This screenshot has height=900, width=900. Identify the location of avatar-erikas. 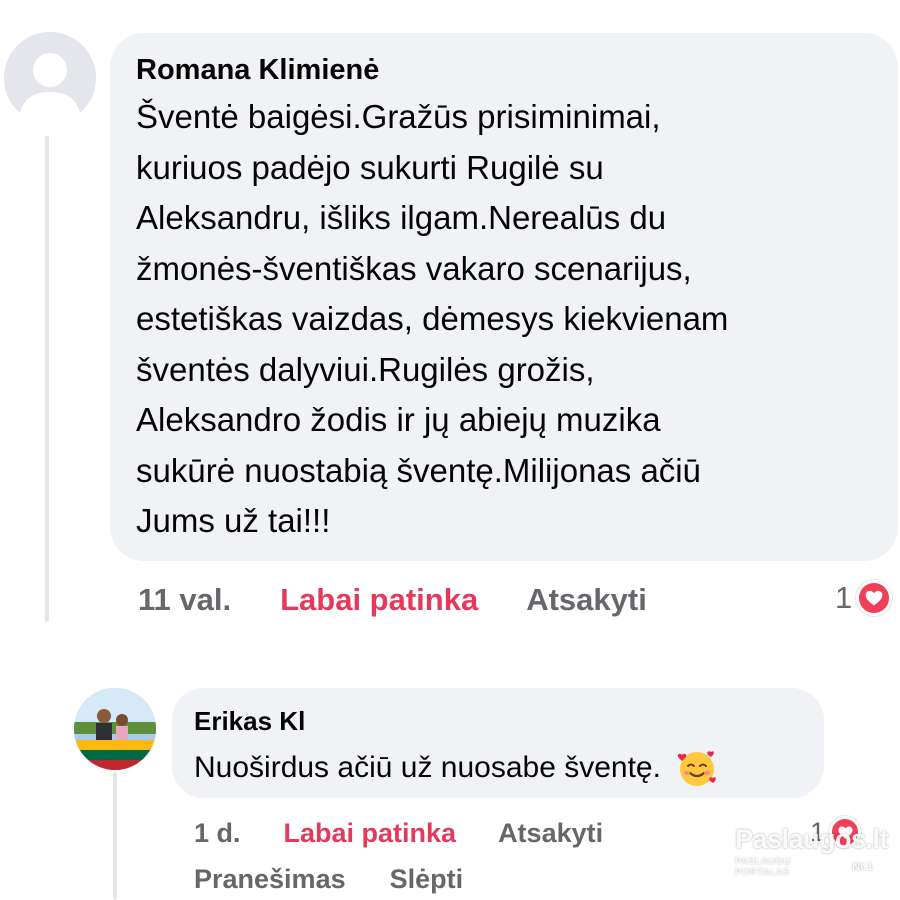
(115, 729).